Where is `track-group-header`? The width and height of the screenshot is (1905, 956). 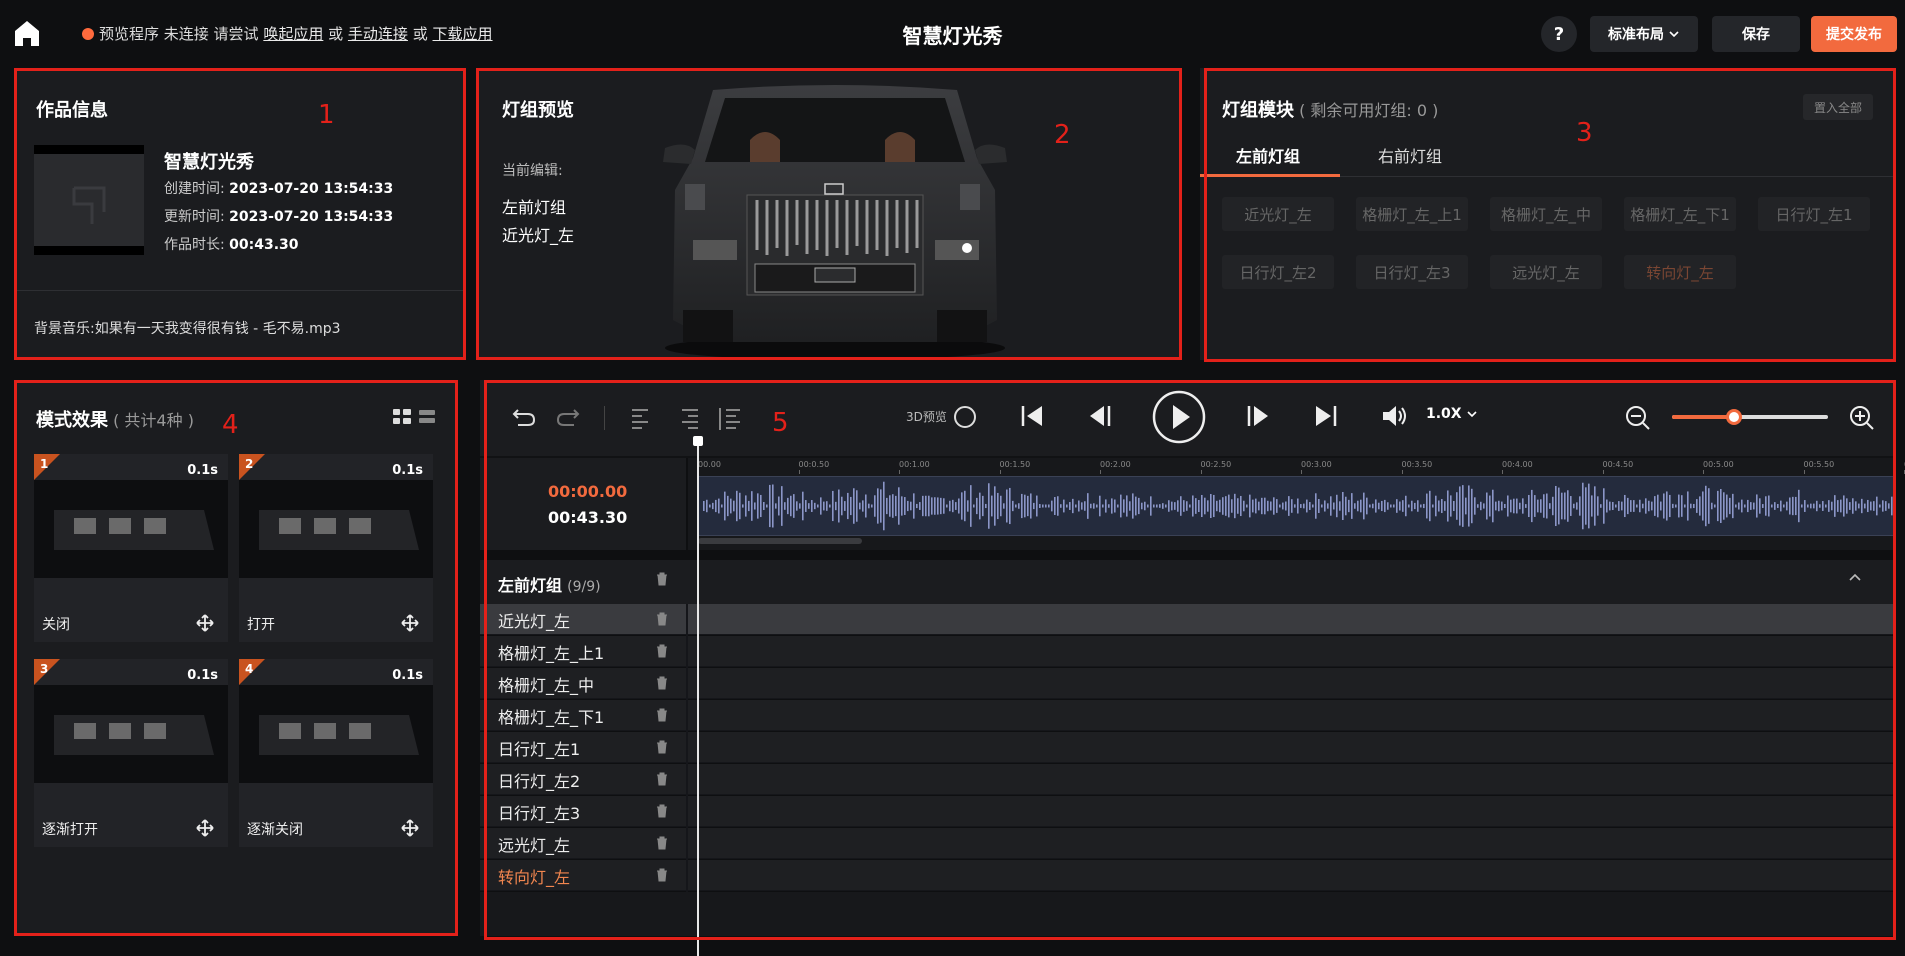 track-group-header is located at coordinates (1188, 582).